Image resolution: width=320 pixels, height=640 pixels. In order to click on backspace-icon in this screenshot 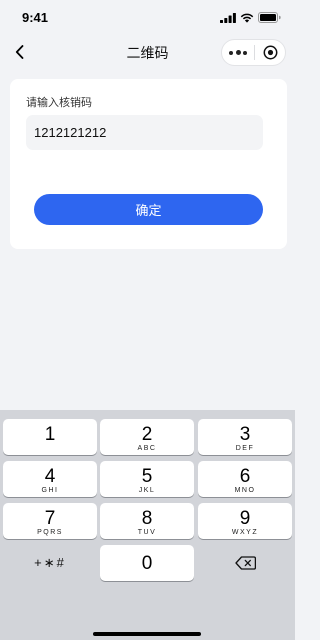, I will do `click(245, 563)`.